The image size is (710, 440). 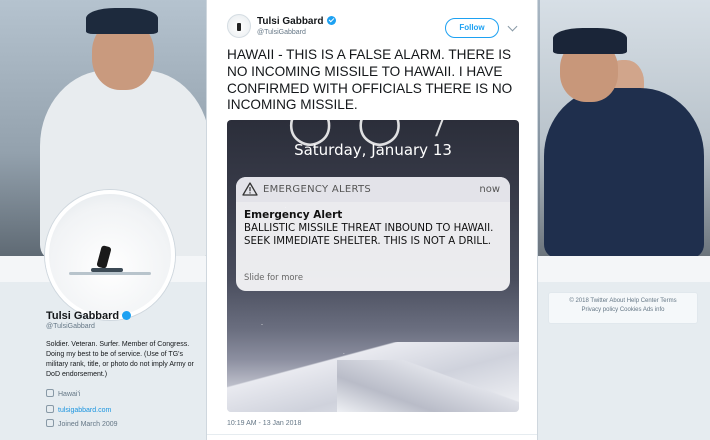 What do you see at coordinates (293, 215) in the screenshot?
I see `alert-title: Emergency Alert` at bounding box center [293, 215].